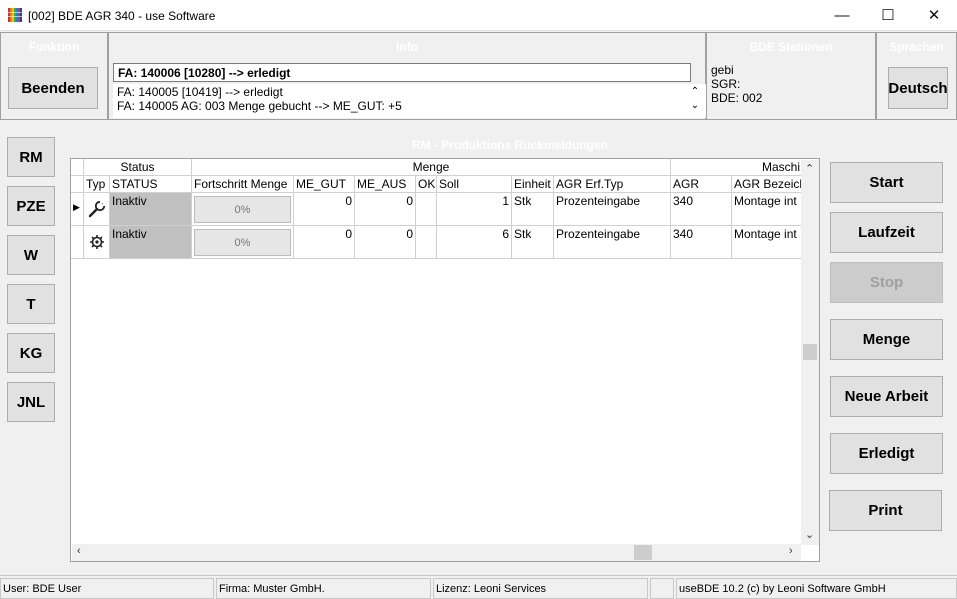  Describe the element at coordinates (407, 47) in the screenshot. I see `info-caption: Info` at that location.